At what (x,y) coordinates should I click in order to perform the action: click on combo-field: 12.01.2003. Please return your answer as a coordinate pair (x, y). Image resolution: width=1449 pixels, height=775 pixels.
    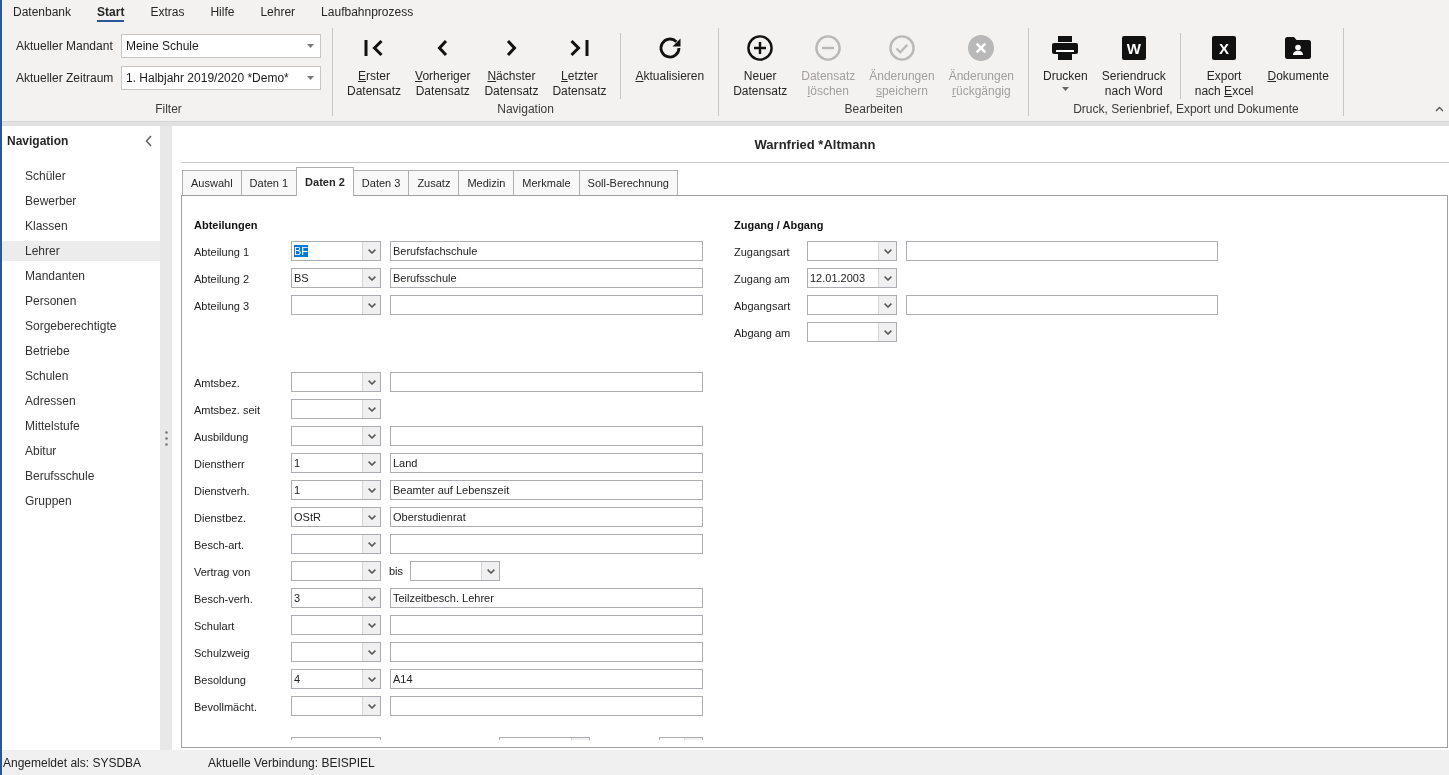
    Looking at the image, I should click on (852, 278).